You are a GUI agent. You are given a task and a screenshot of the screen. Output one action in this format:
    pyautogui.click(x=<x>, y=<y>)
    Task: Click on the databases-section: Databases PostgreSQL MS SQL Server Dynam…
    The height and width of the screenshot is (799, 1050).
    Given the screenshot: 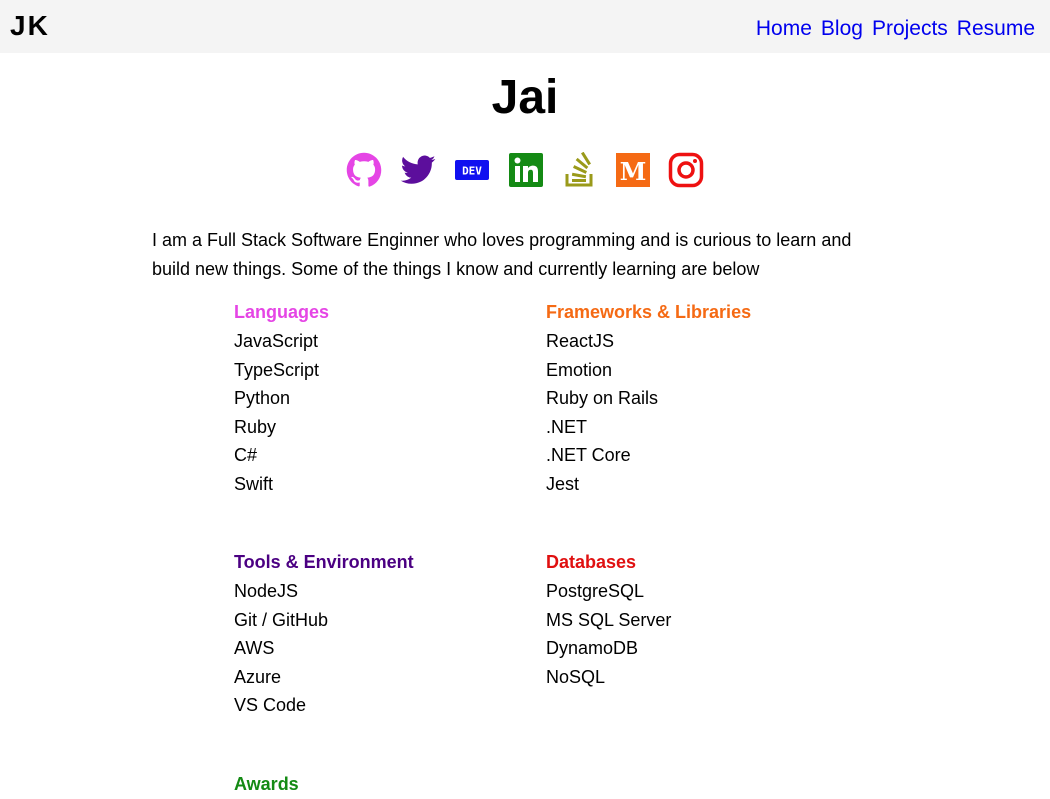 What is the action you would take?
    pyautogui.click(x=696, y=619)
    